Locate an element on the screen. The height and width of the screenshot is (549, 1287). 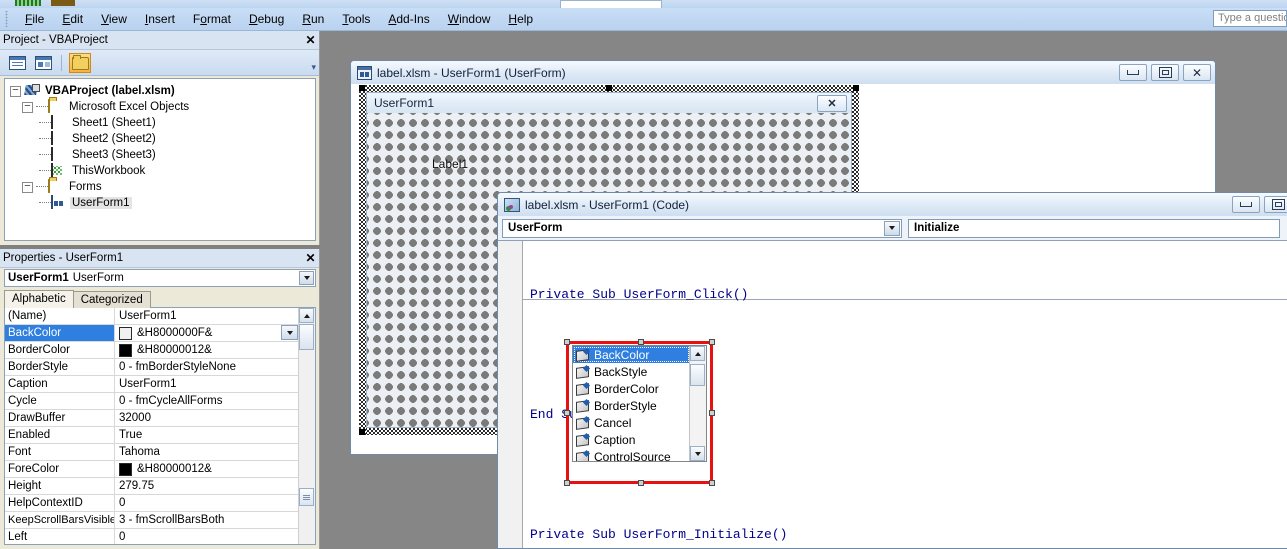
property-row: Enabled True is located at coordinates (160, 435).